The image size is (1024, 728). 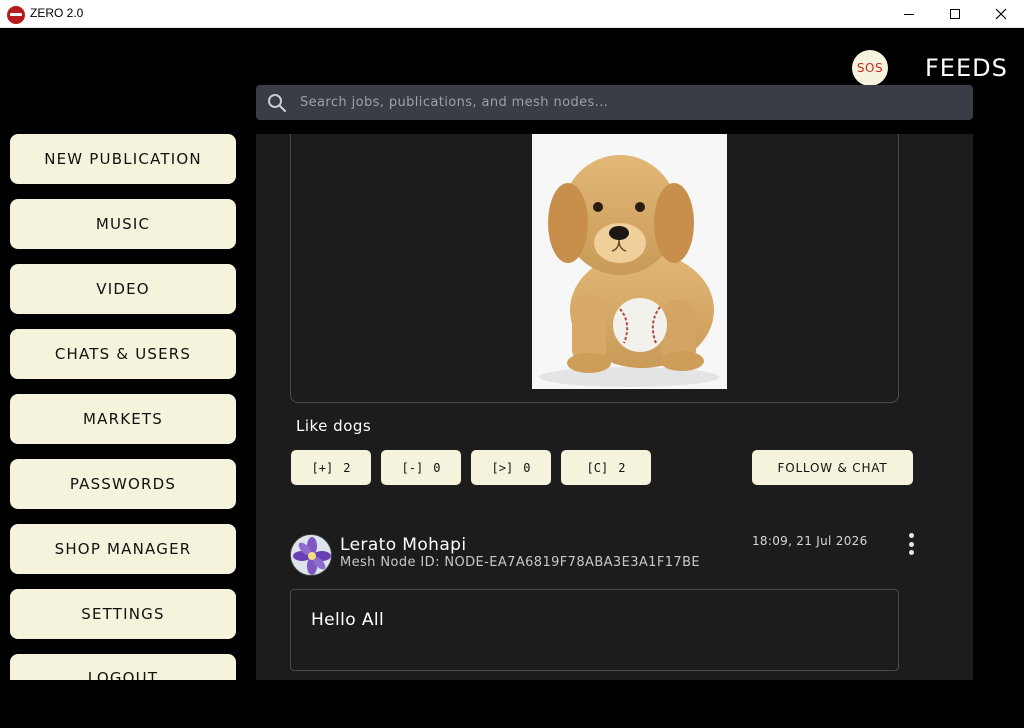 What do you see at coordinates (322, 467) in the screenshot?
I see `upvote-symbol: [+]` at bounding box center [322, 467].